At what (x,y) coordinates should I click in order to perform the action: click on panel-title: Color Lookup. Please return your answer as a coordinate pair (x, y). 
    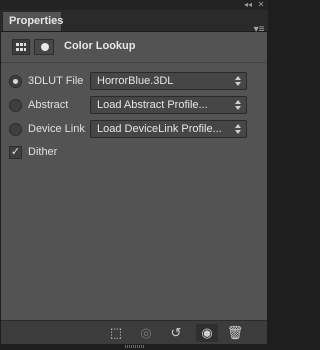
    Looking at the image, I should click on (100, 46).